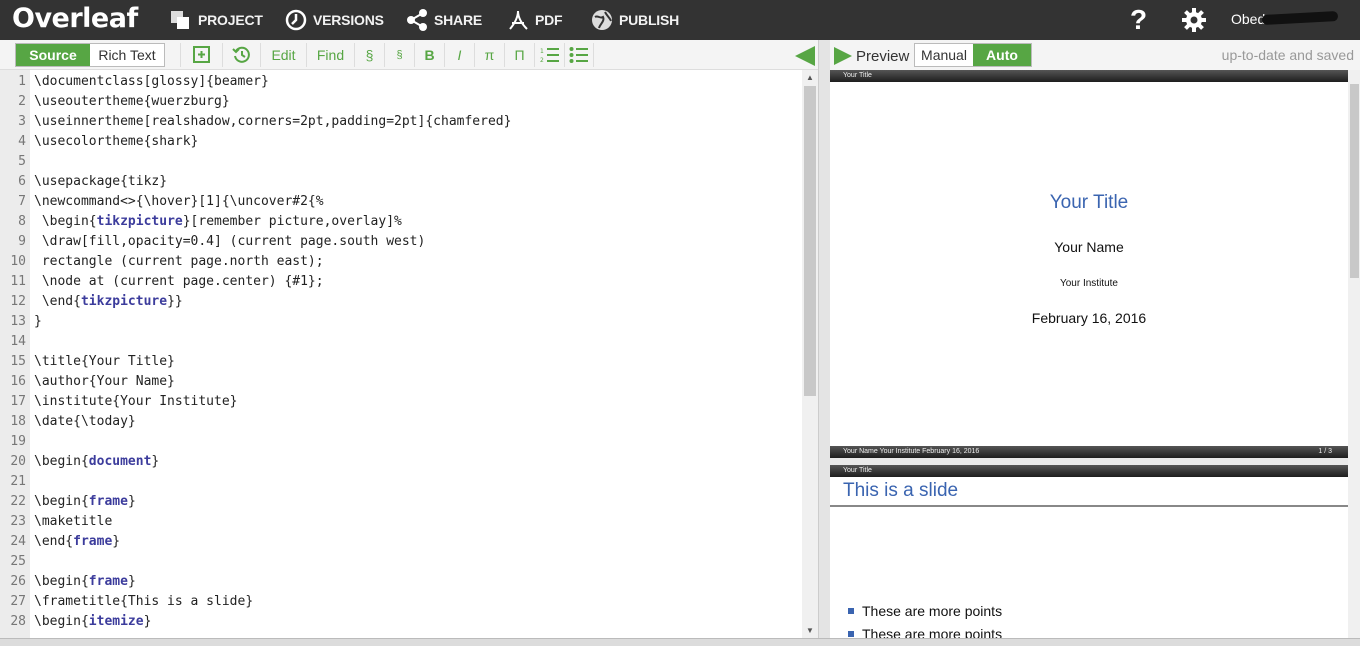 Image resolution: width=1360 pixels, height=646 pixels. What do you see at coordinates (400, 402) in the screenshot?
I see `code-line: 17 \institute{Your Institute}` at bounding box center [400, 402].